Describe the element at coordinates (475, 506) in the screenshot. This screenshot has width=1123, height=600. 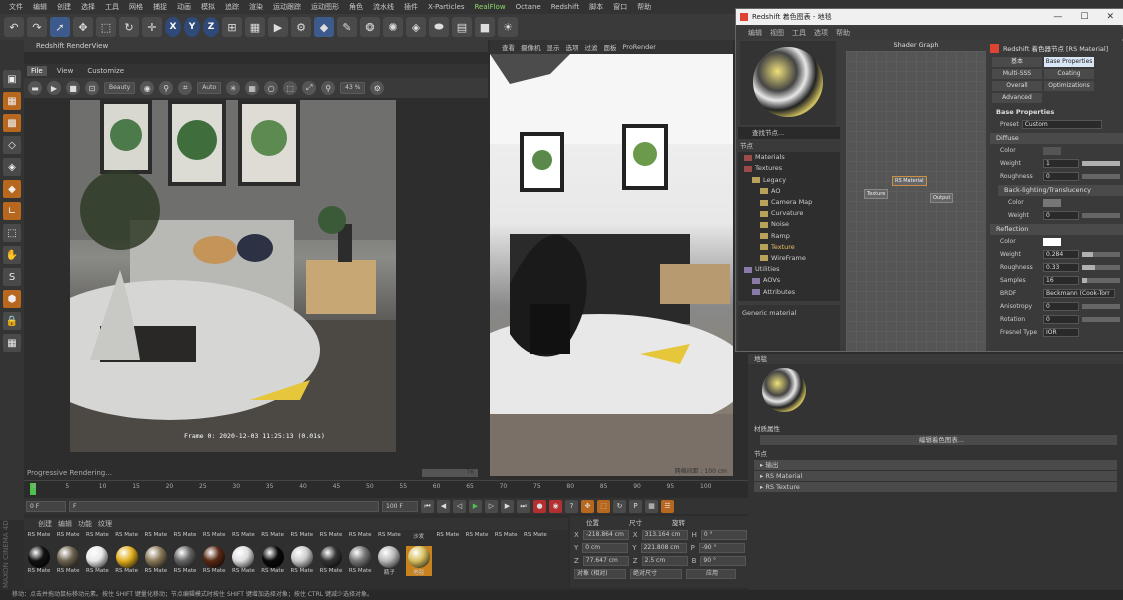
I see `play-icon: ▶` at that location.